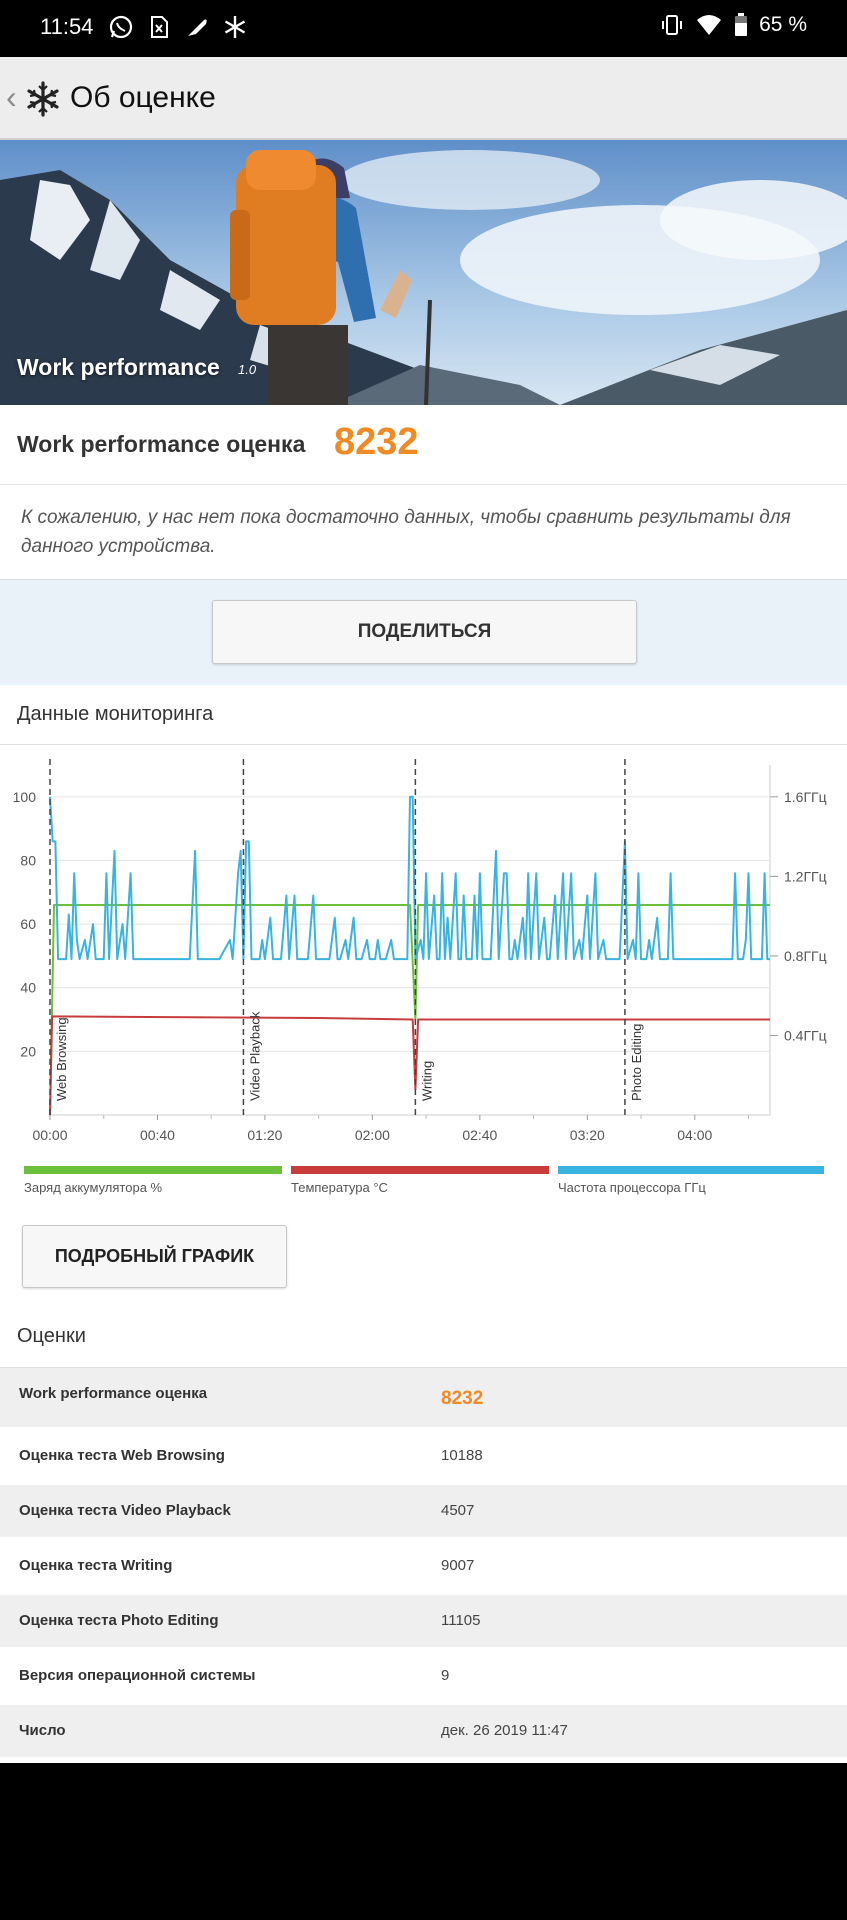  I want to click on scores-title: Оценки, so click(51, 1336).